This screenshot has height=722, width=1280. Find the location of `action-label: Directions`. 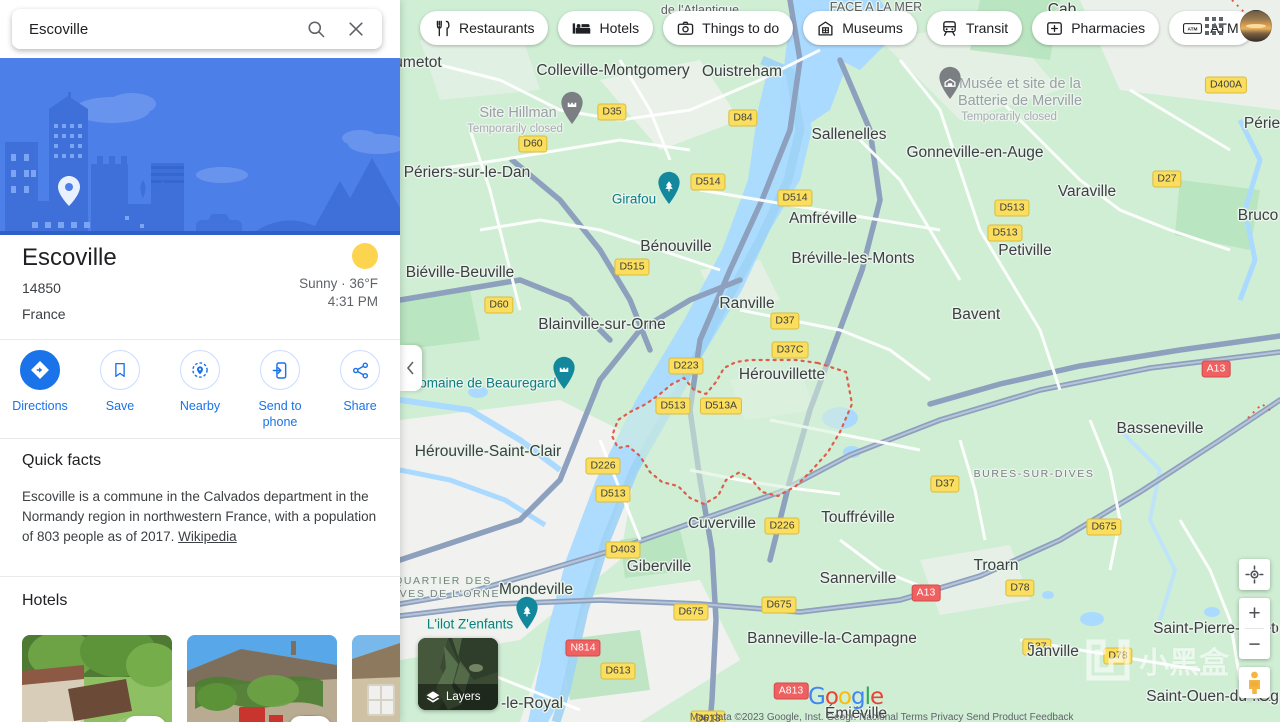

action-label: Directions is located at coordinates (40, 406).